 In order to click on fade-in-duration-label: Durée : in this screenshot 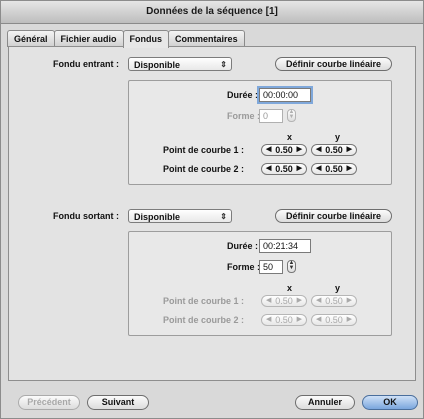, I will do `click(243, 95)`.